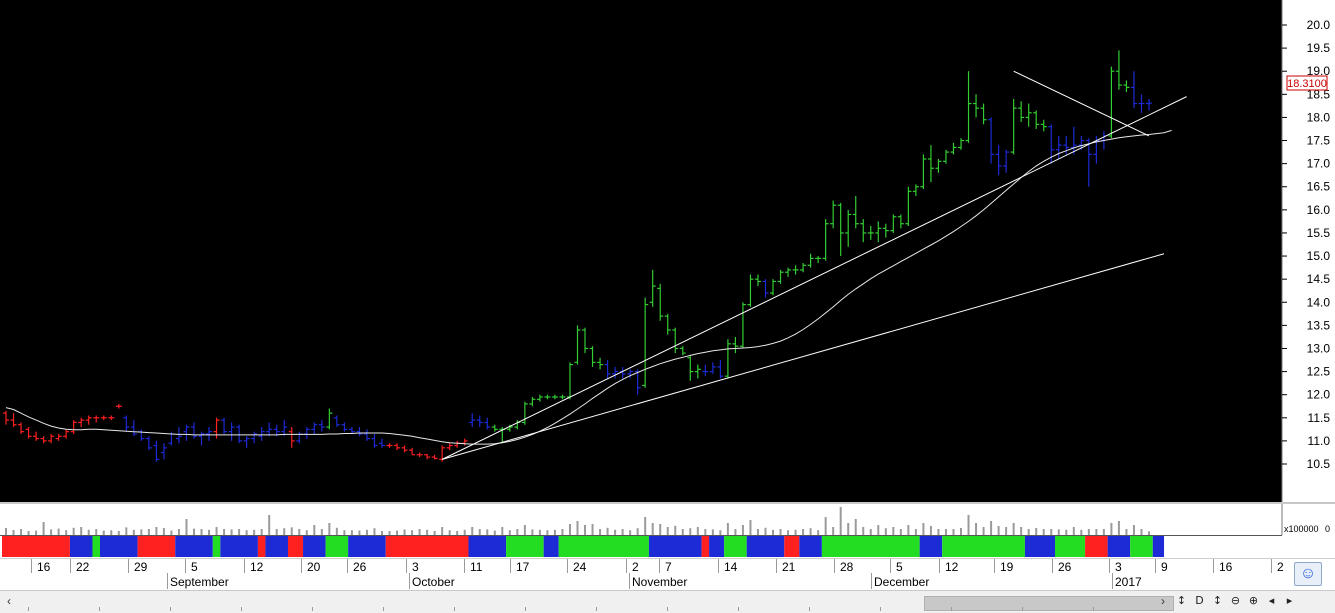 The height and width of the screenshot is (613, 1335). I want to click on bottom-scrollbar: ‹ › ↕ D ↕ ⊖ ⊕ ◂ ▸, so click(667, 601).